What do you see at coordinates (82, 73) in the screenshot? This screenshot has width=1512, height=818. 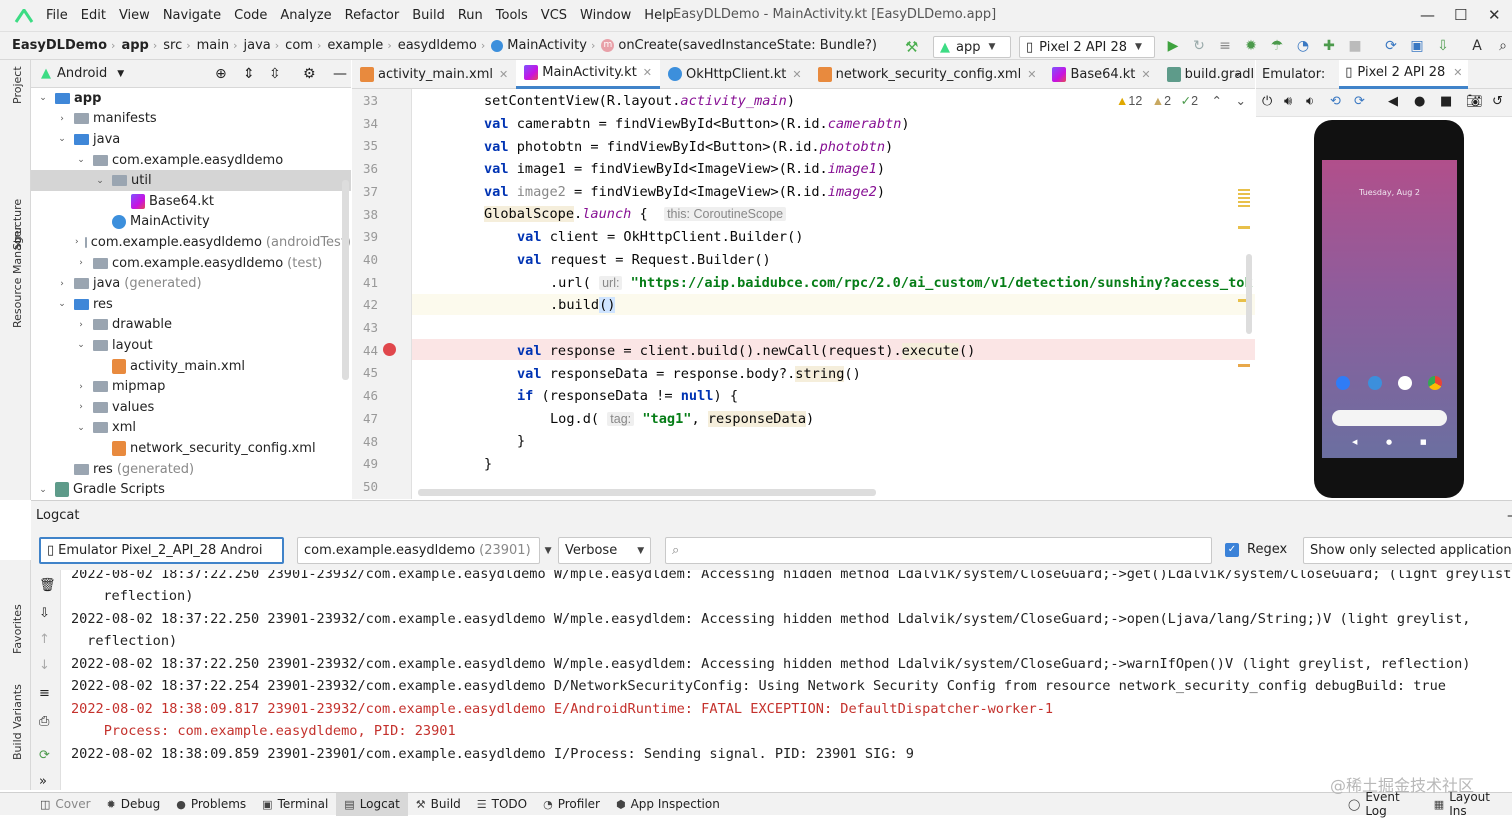 I see `project-view-select: Android` at bounding box center [82, 73].